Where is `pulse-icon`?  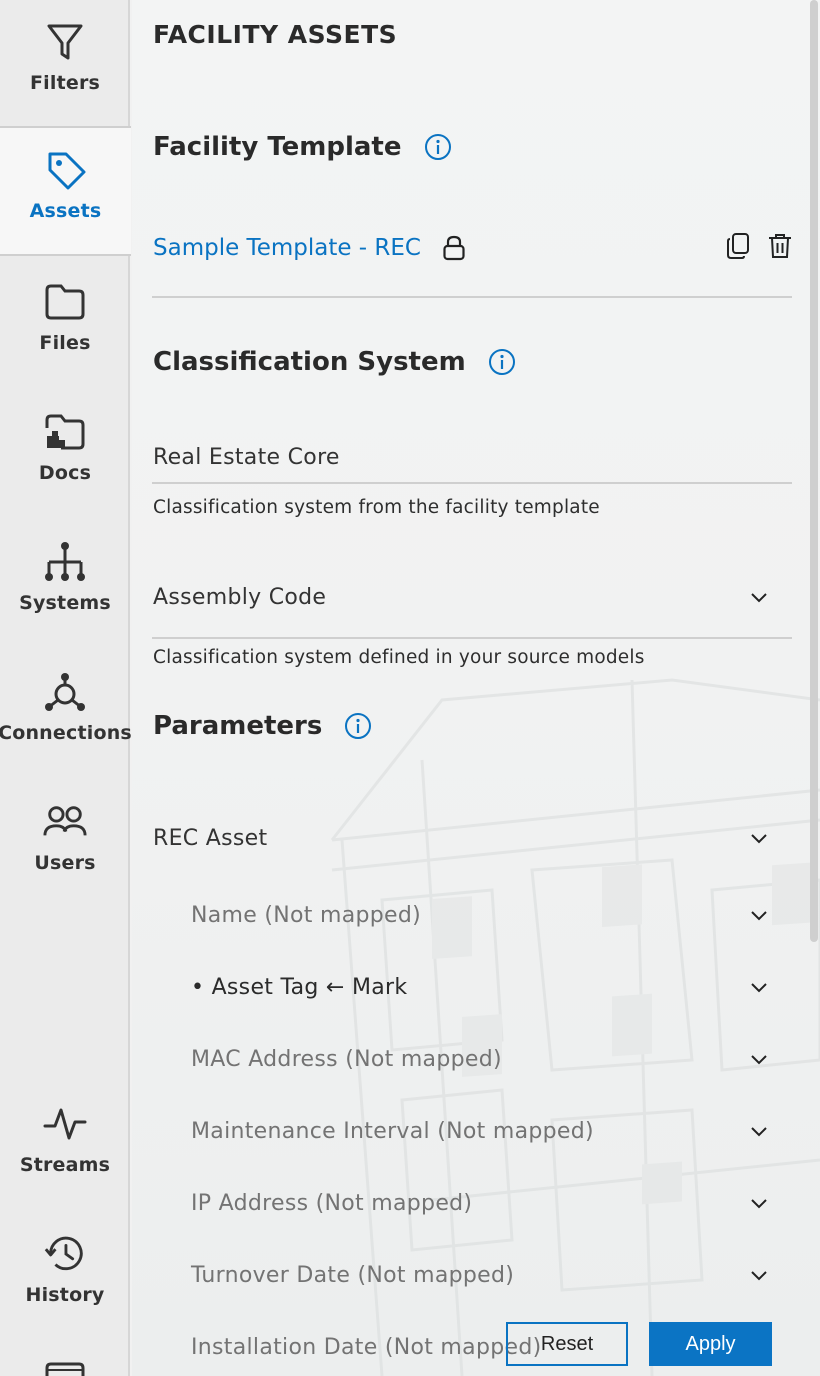 pulse-icon is located at coordinates (65, 1124).